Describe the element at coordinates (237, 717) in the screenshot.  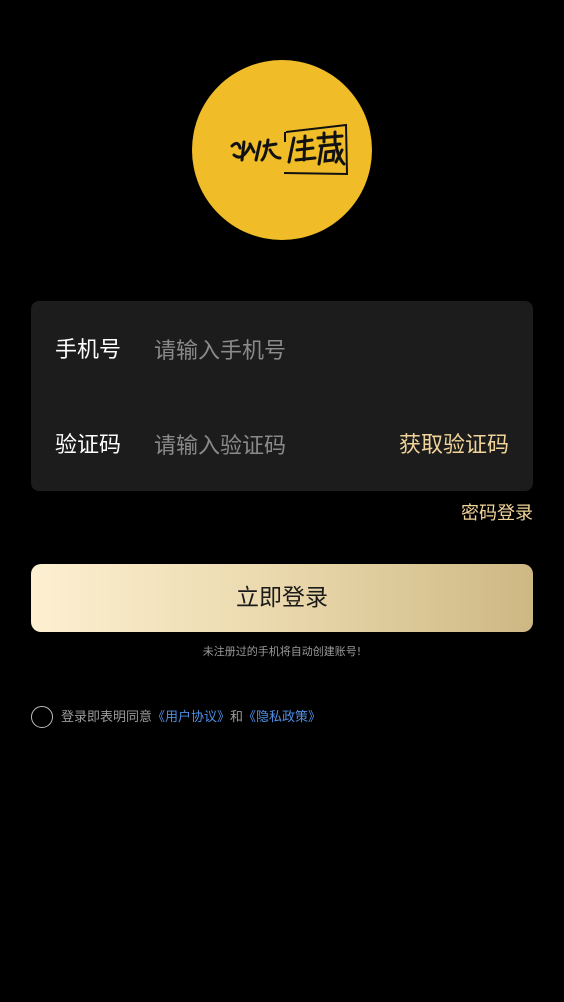
I see `agreement-conjunction: 和` at that location.